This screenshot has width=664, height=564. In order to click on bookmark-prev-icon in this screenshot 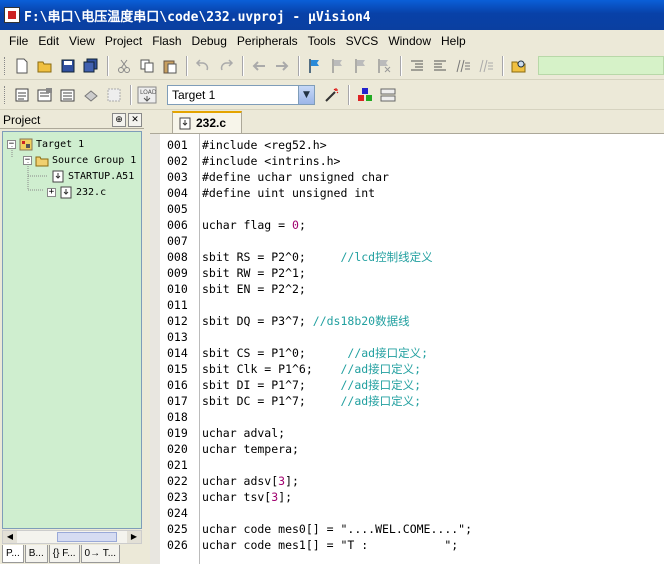, I will do `click(337, 65)`.